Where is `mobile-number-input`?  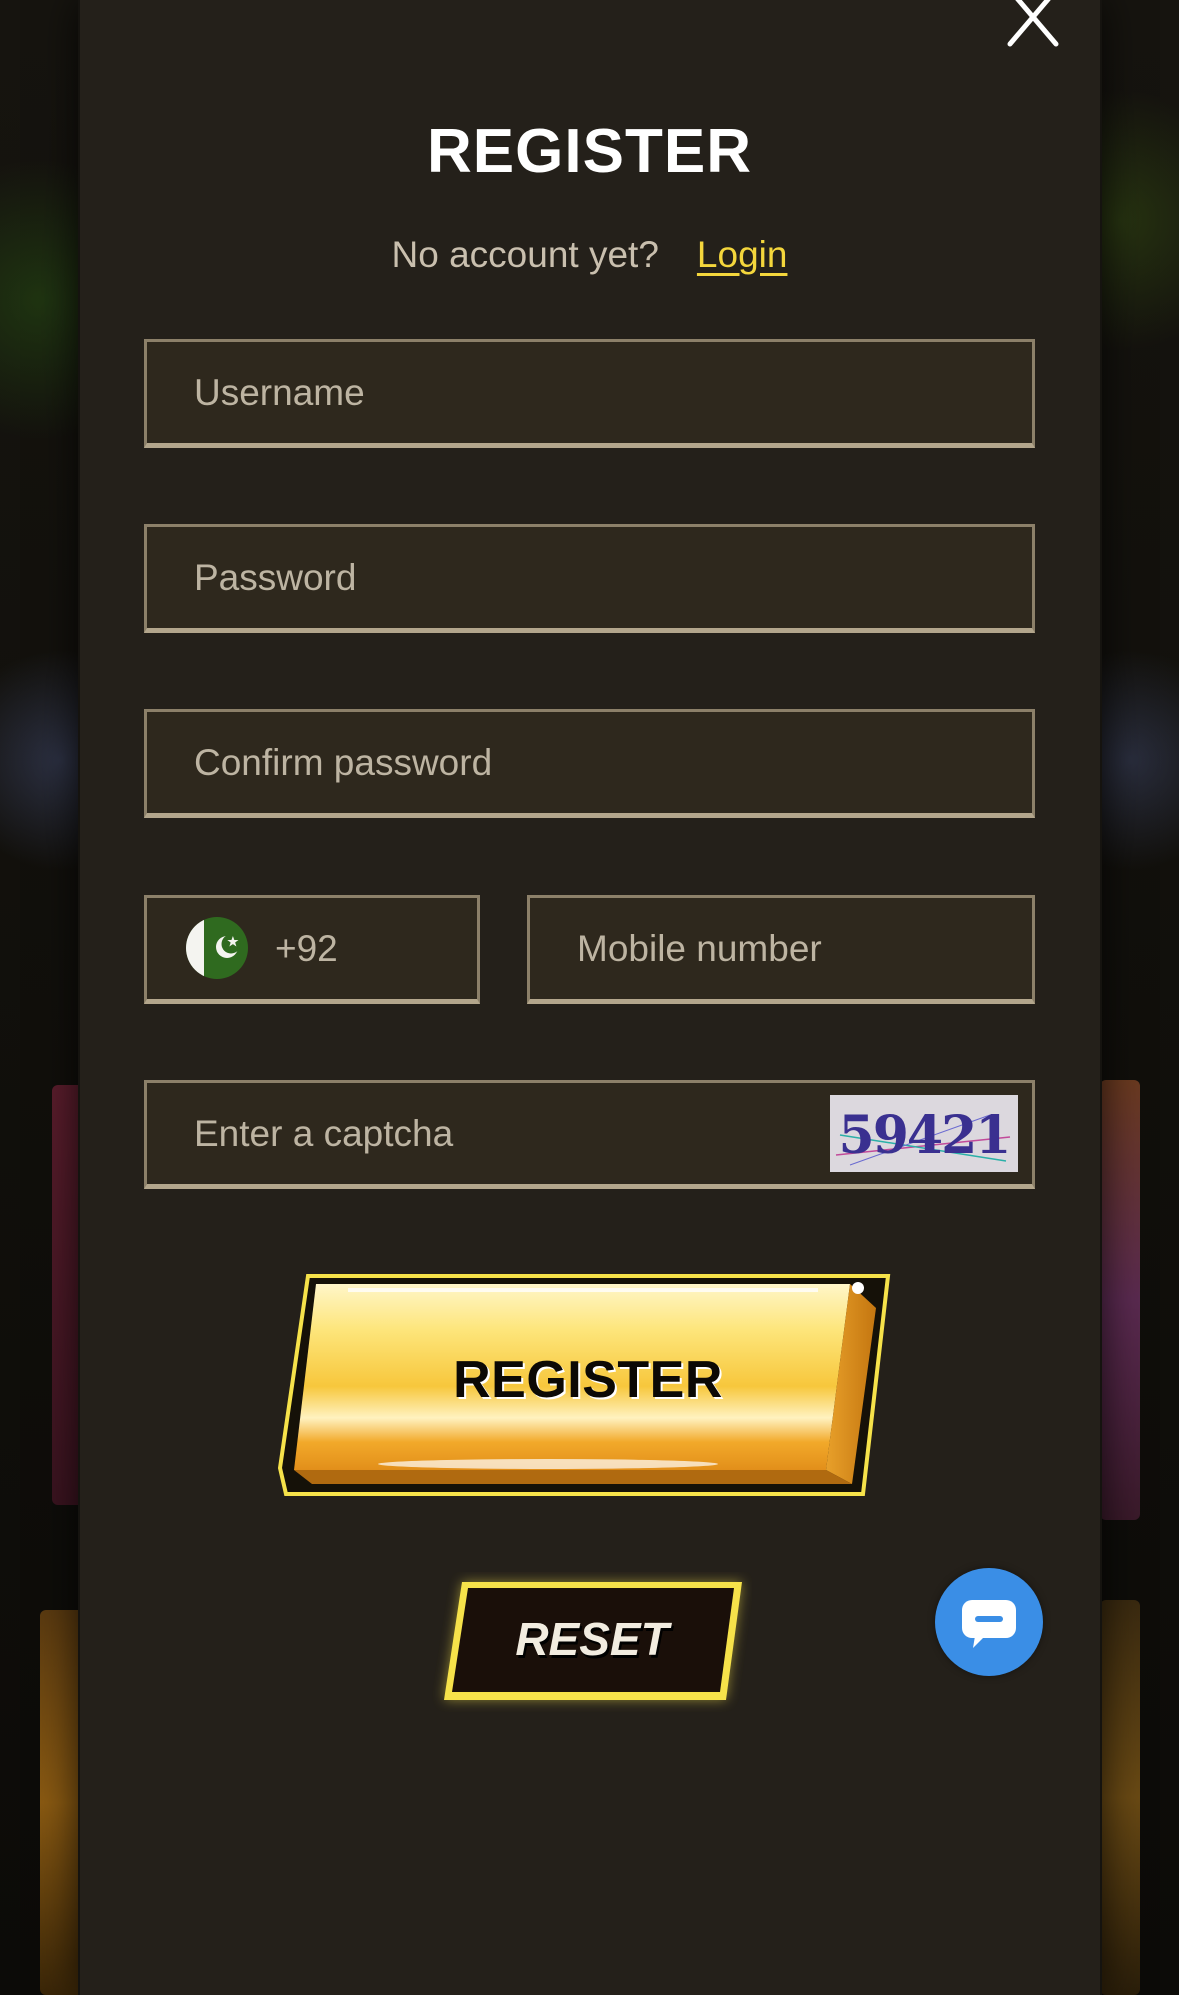
mobile-number-input is located at coordinates (781, 948).